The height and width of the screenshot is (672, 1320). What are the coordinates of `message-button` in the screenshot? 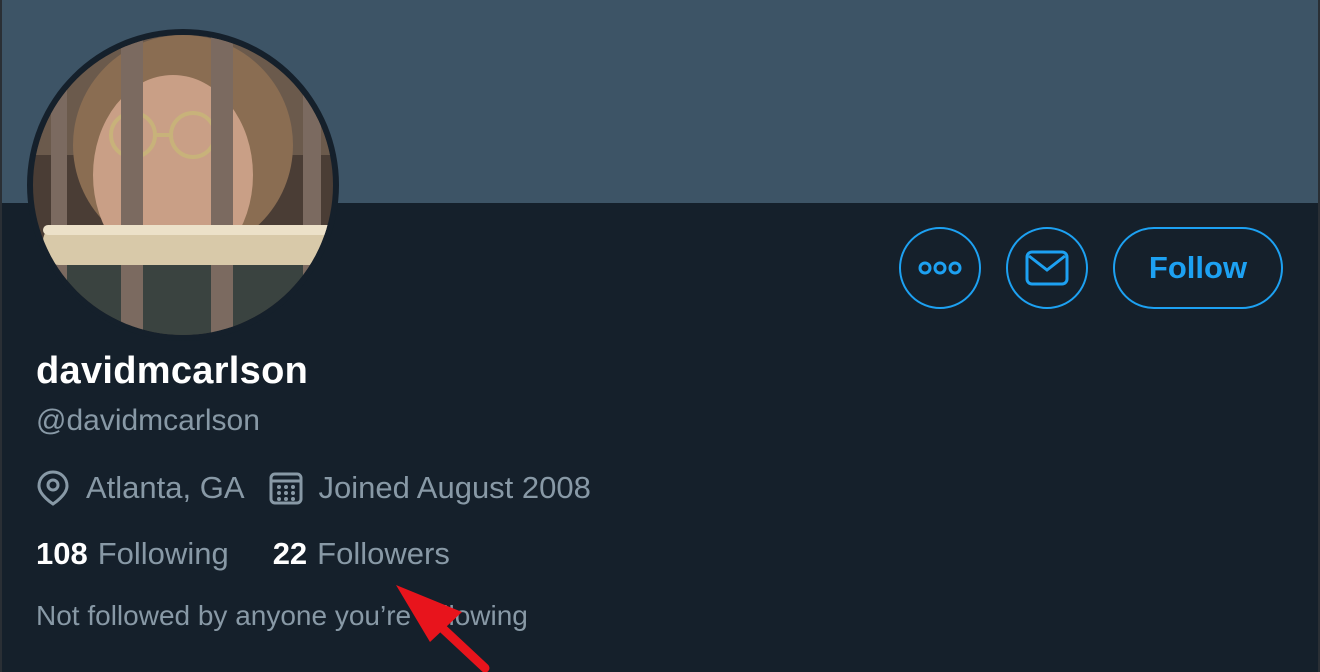 It's located at (1047, 268).